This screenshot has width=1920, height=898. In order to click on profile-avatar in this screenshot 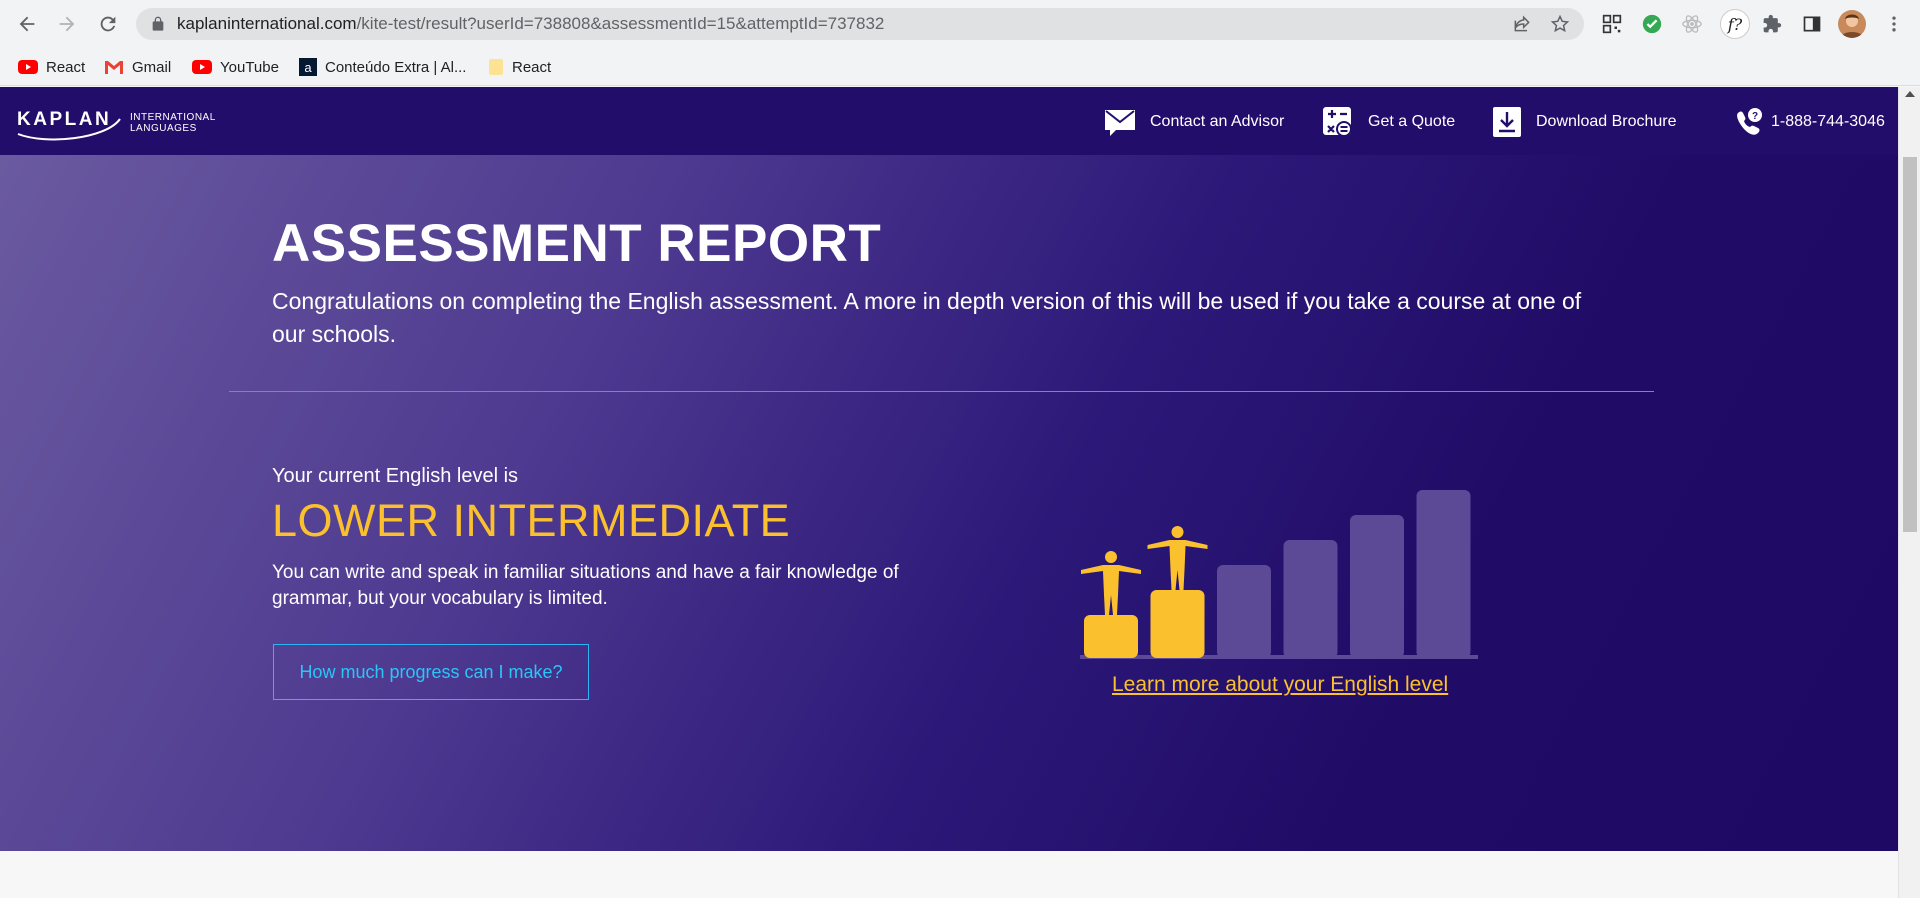, I will do `click(1852, 24)`.